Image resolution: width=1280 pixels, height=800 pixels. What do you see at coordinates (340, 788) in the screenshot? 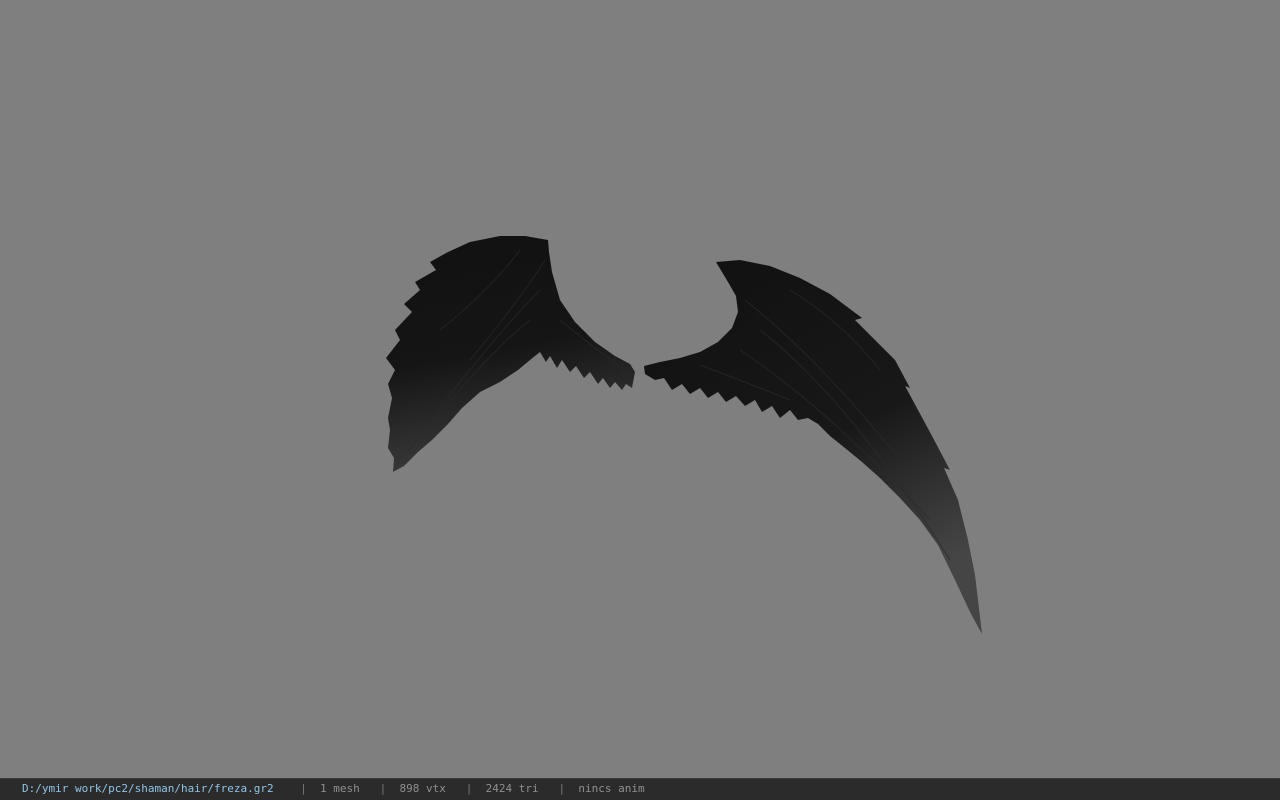
I see `mesh-count: 1 mesh` at bounding box center [340, 788].